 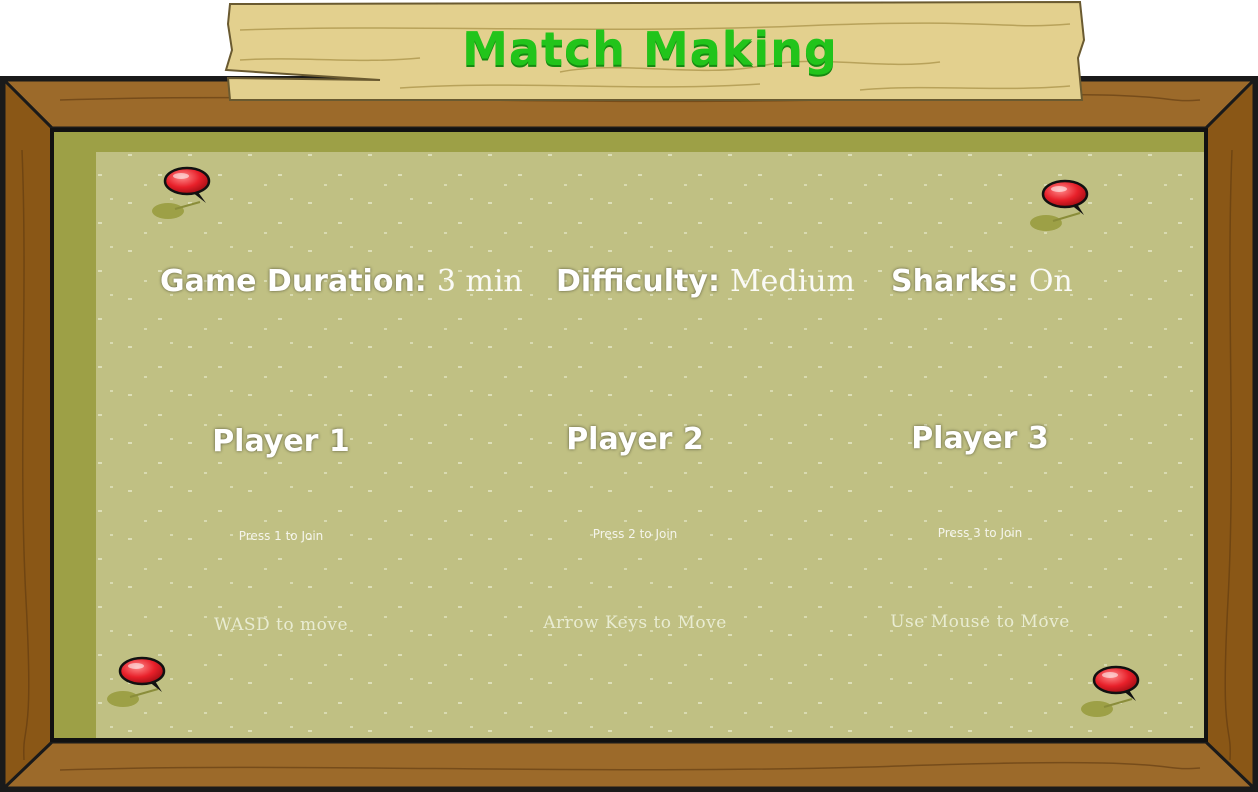 I want to click on player-join-prompt: Press 2 to Join, so click(x=635, y=534).